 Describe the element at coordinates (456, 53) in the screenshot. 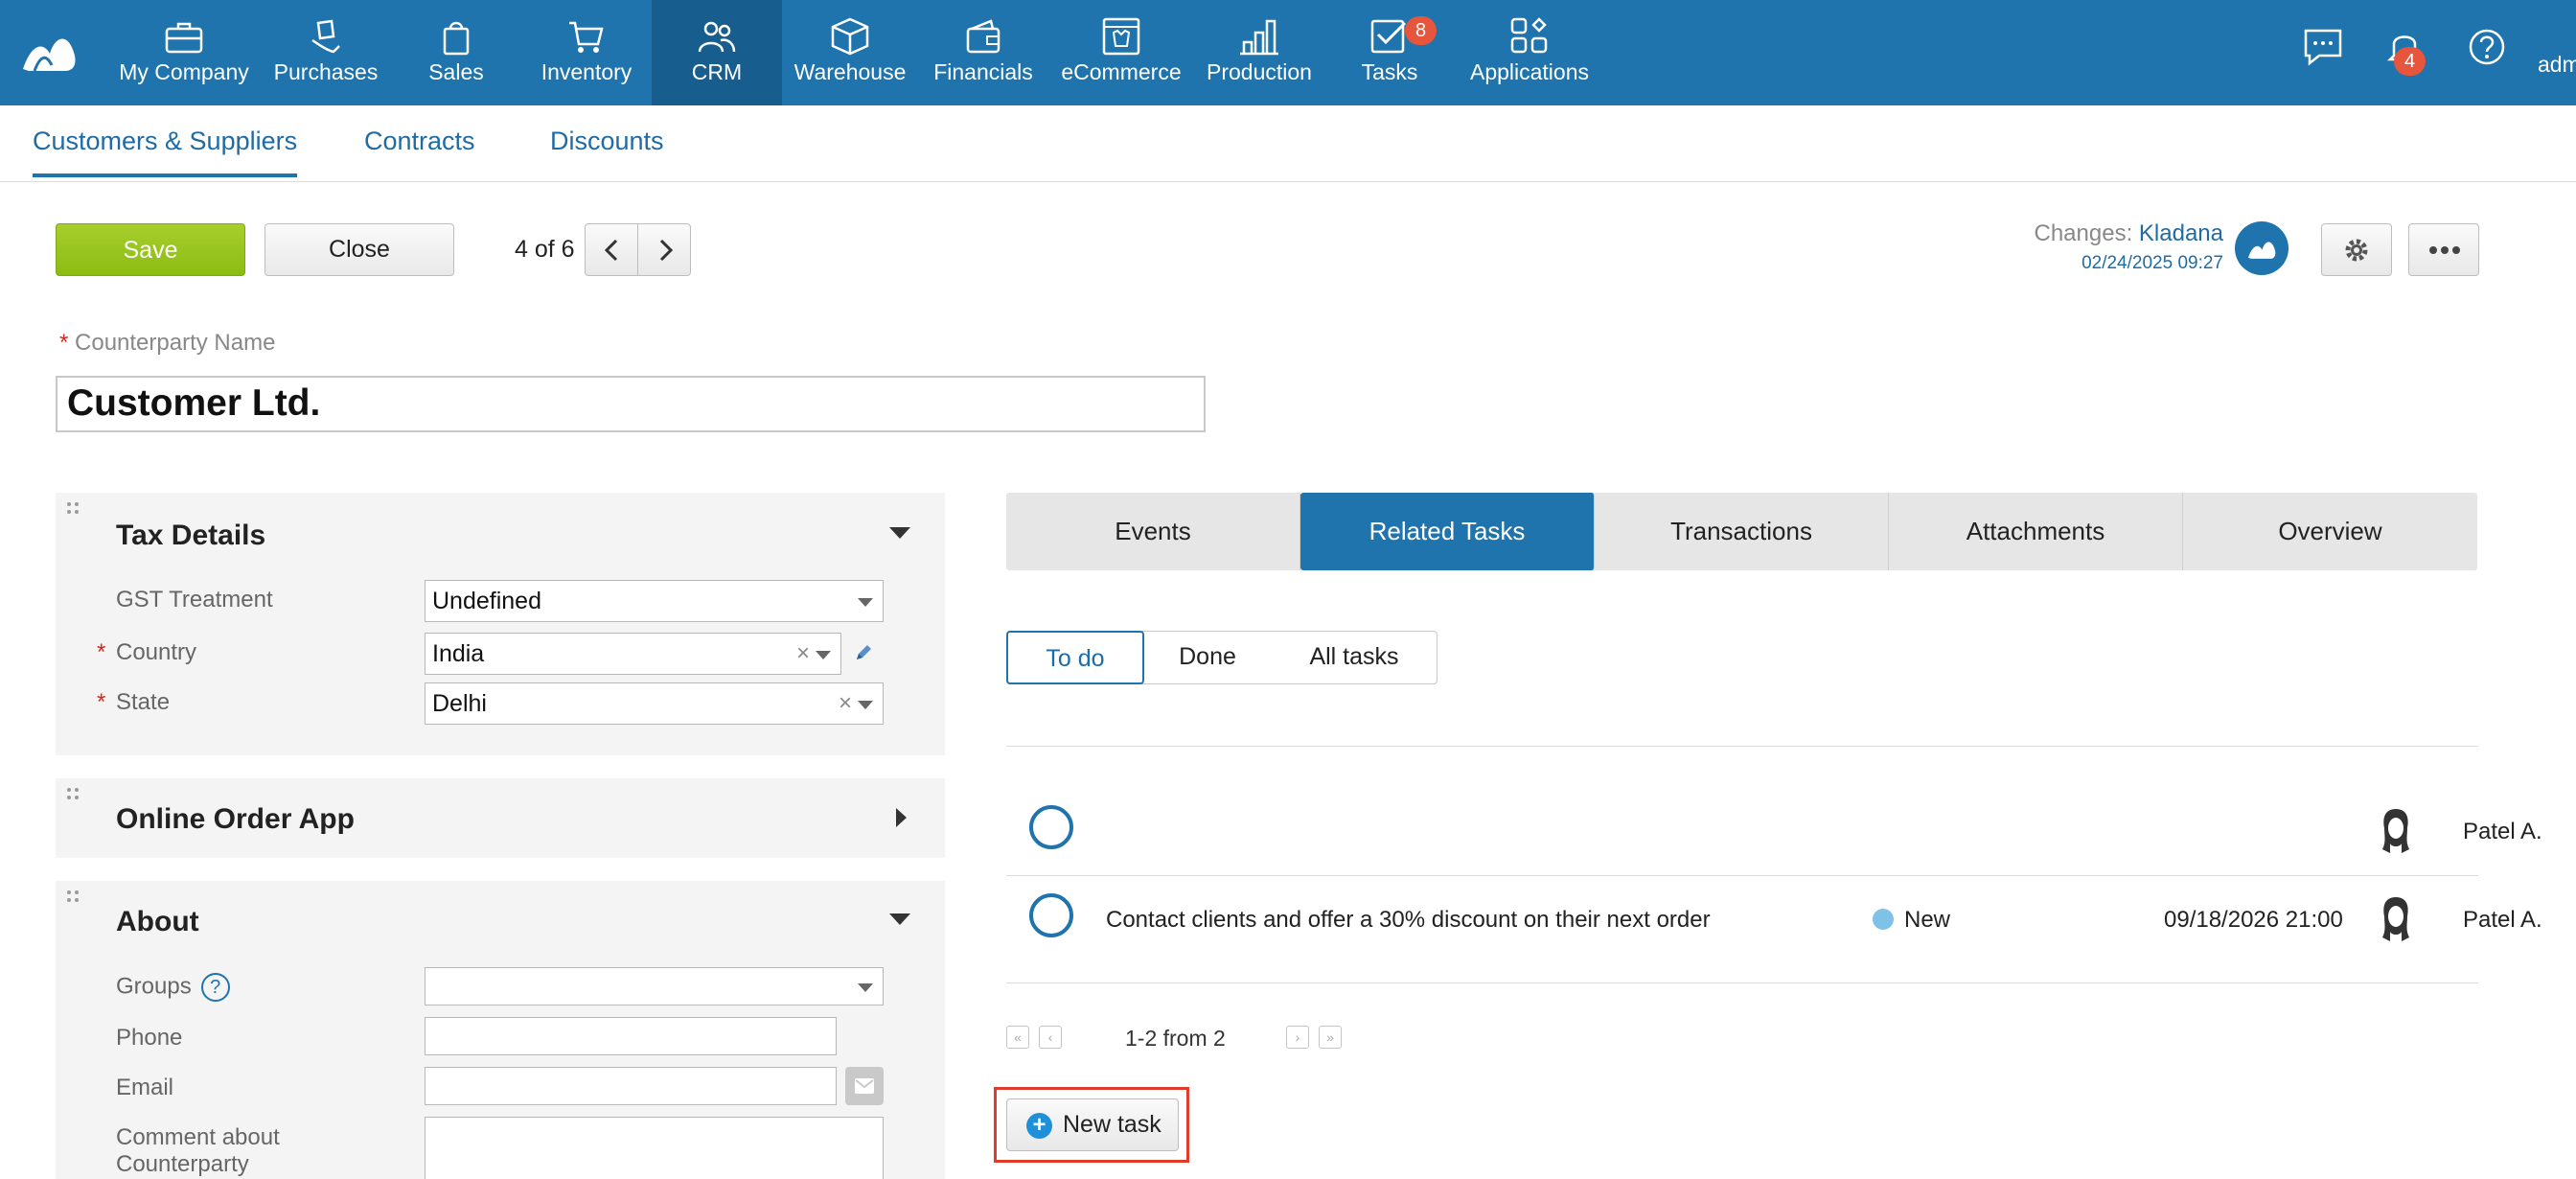

I see `nav-item-sales: Sales` at that location.